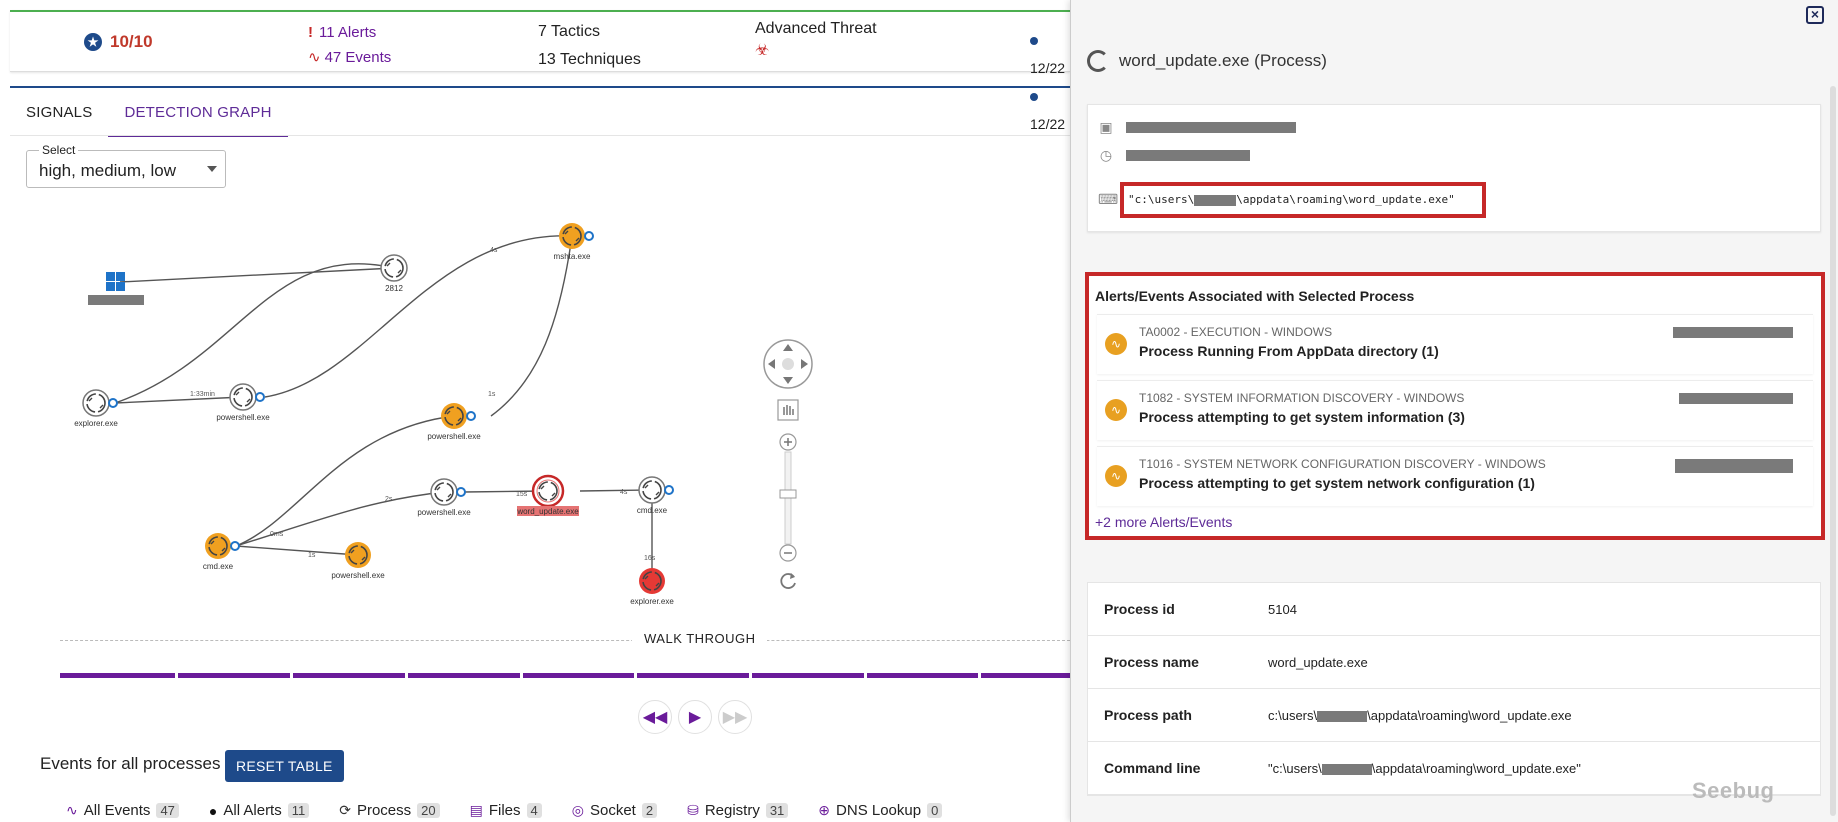 The width and height of the screenshot is (1838, 822). Describe the element at coordinates (738, 810) in the screenshot. I see `filter-registry: ⛁ Registry 31` at that location.